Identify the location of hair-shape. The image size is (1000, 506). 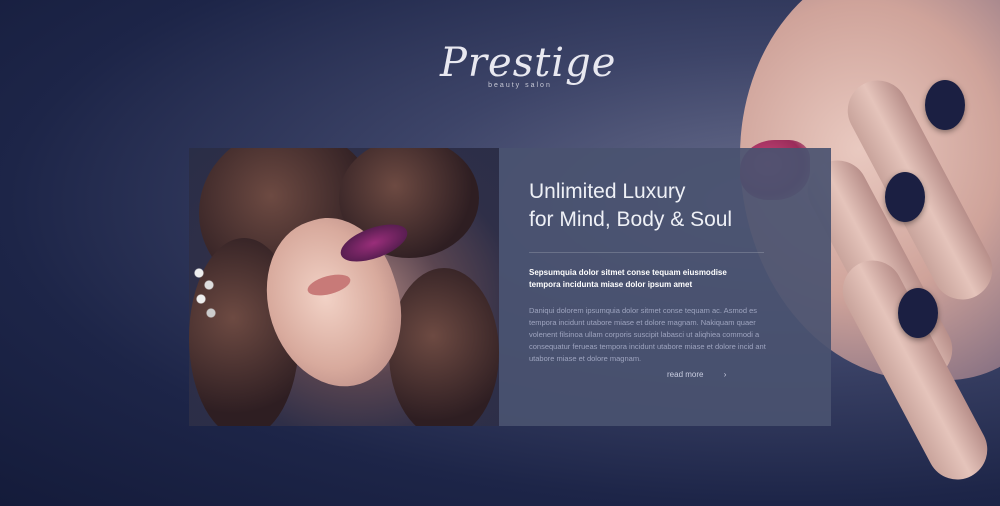
(444, 347).